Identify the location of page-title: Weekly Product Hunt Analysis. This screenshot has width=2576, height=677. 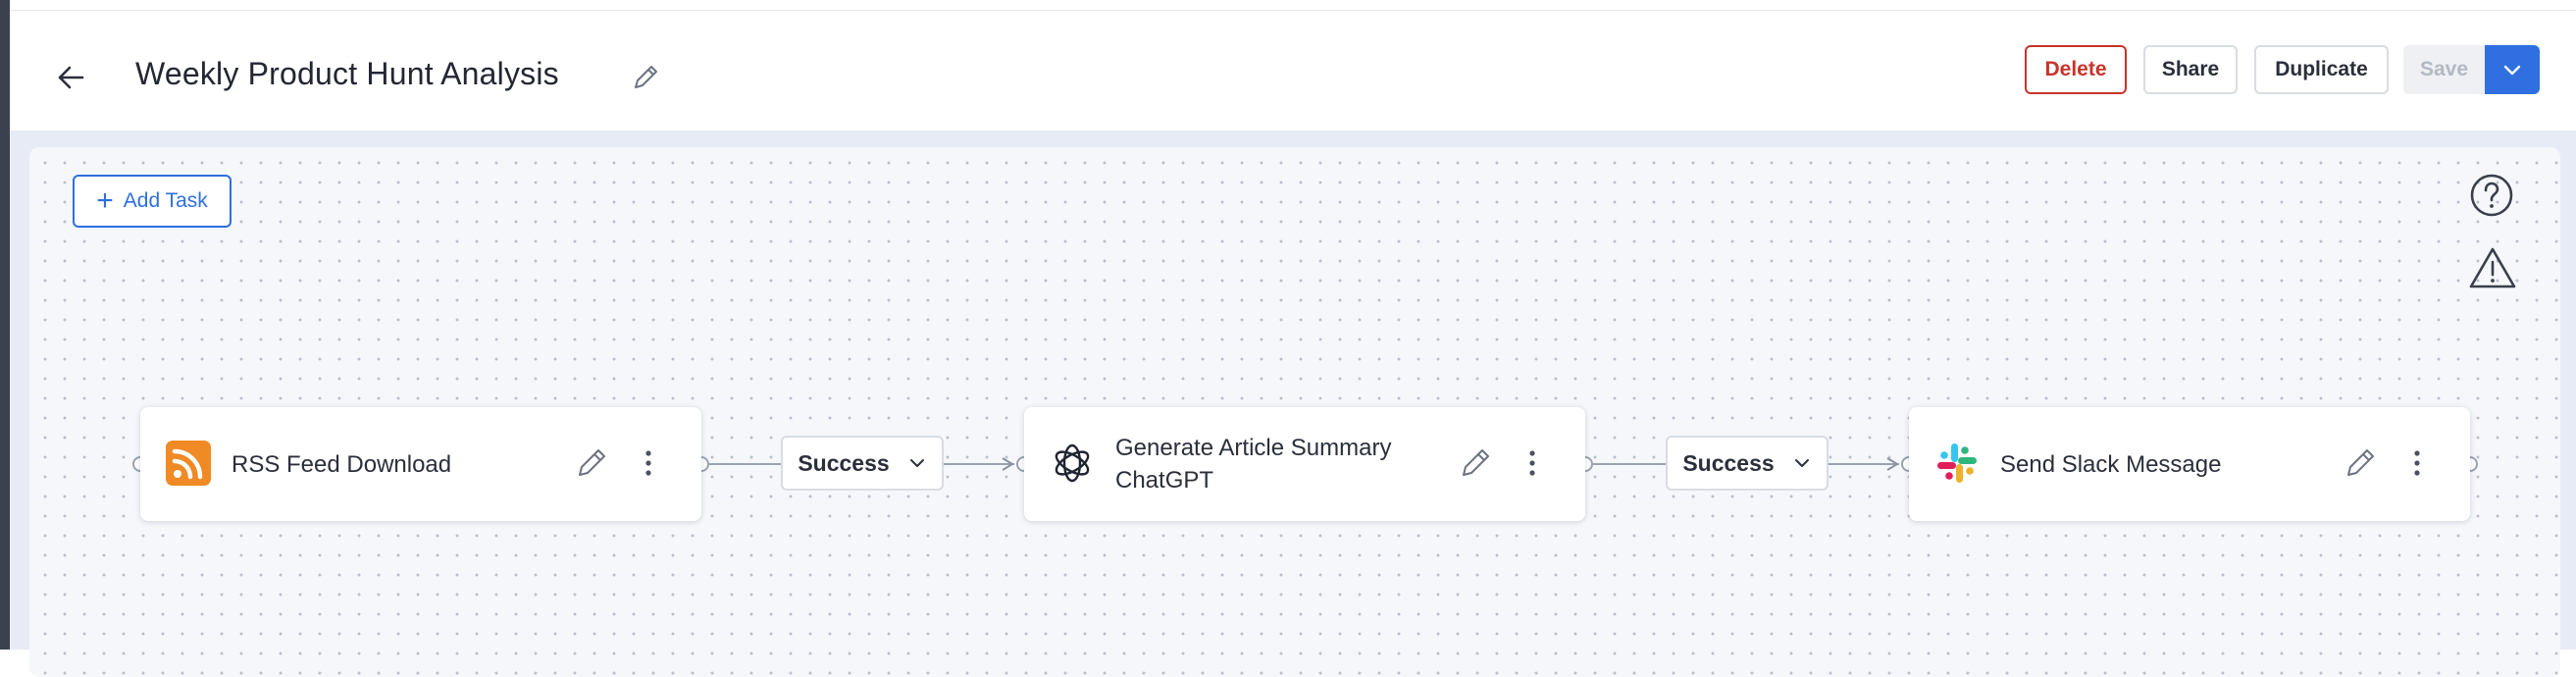
(347, 73).